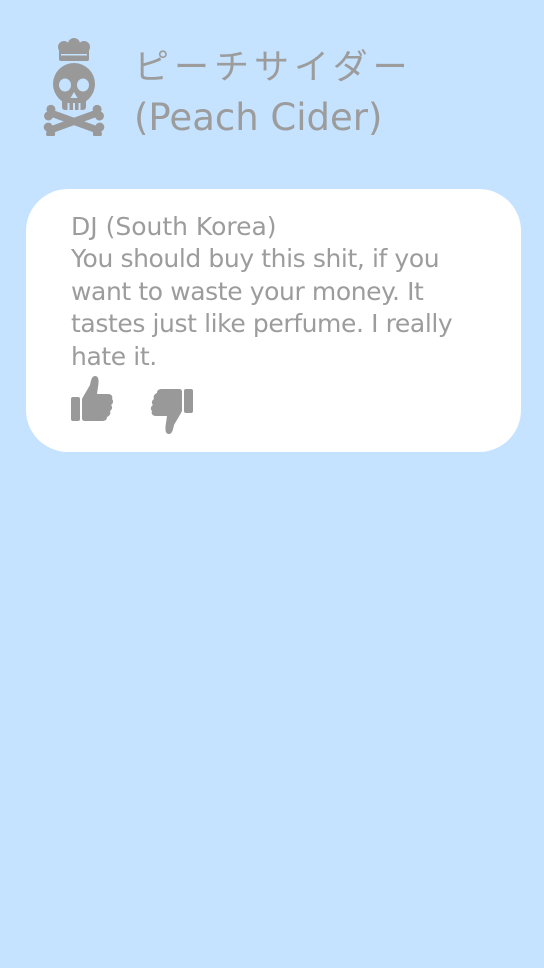 Image resolution: width=544 pixels, height=968 pixels. I want to click on product-title: ピーチサイダー (Peach Cider), so click(334, 93).